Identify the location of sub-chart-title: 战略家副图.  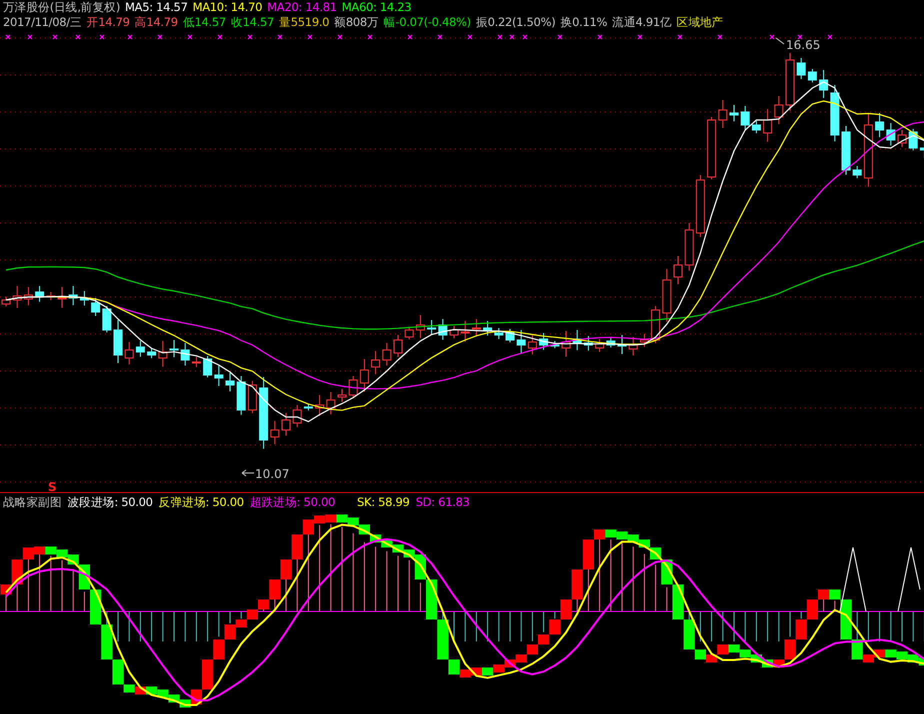
(32, 502).